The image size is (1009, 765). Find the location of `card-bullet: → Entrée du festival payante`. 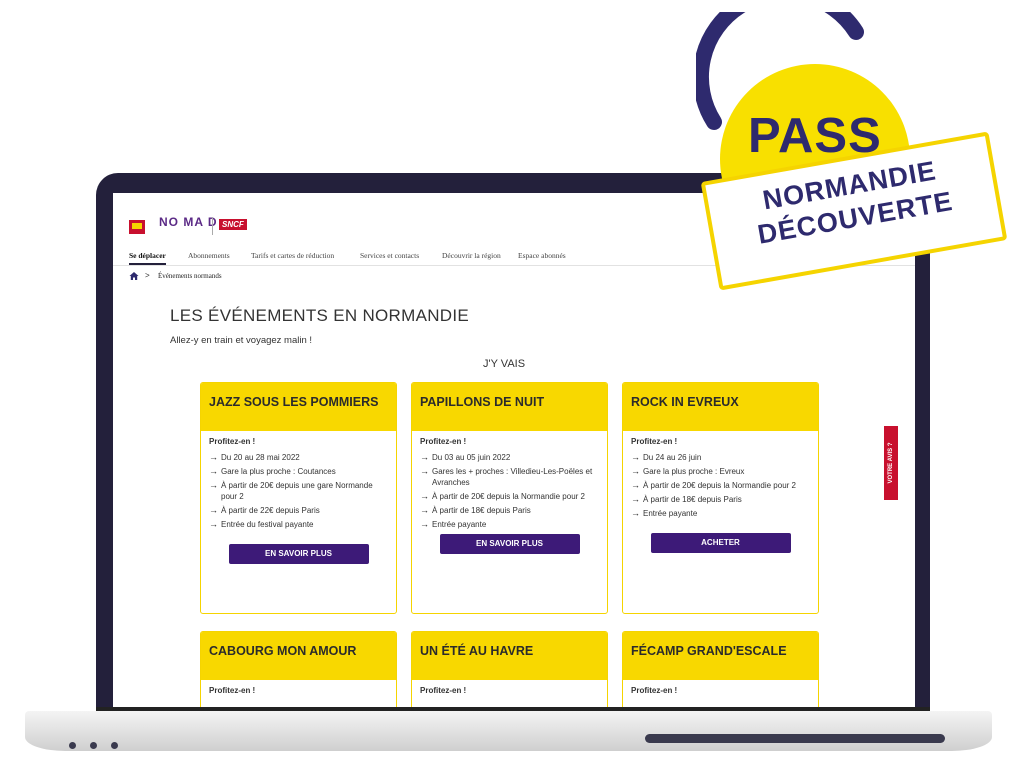

card-bullet: → Entrée du festival payante is located at coordinates (261, 524).